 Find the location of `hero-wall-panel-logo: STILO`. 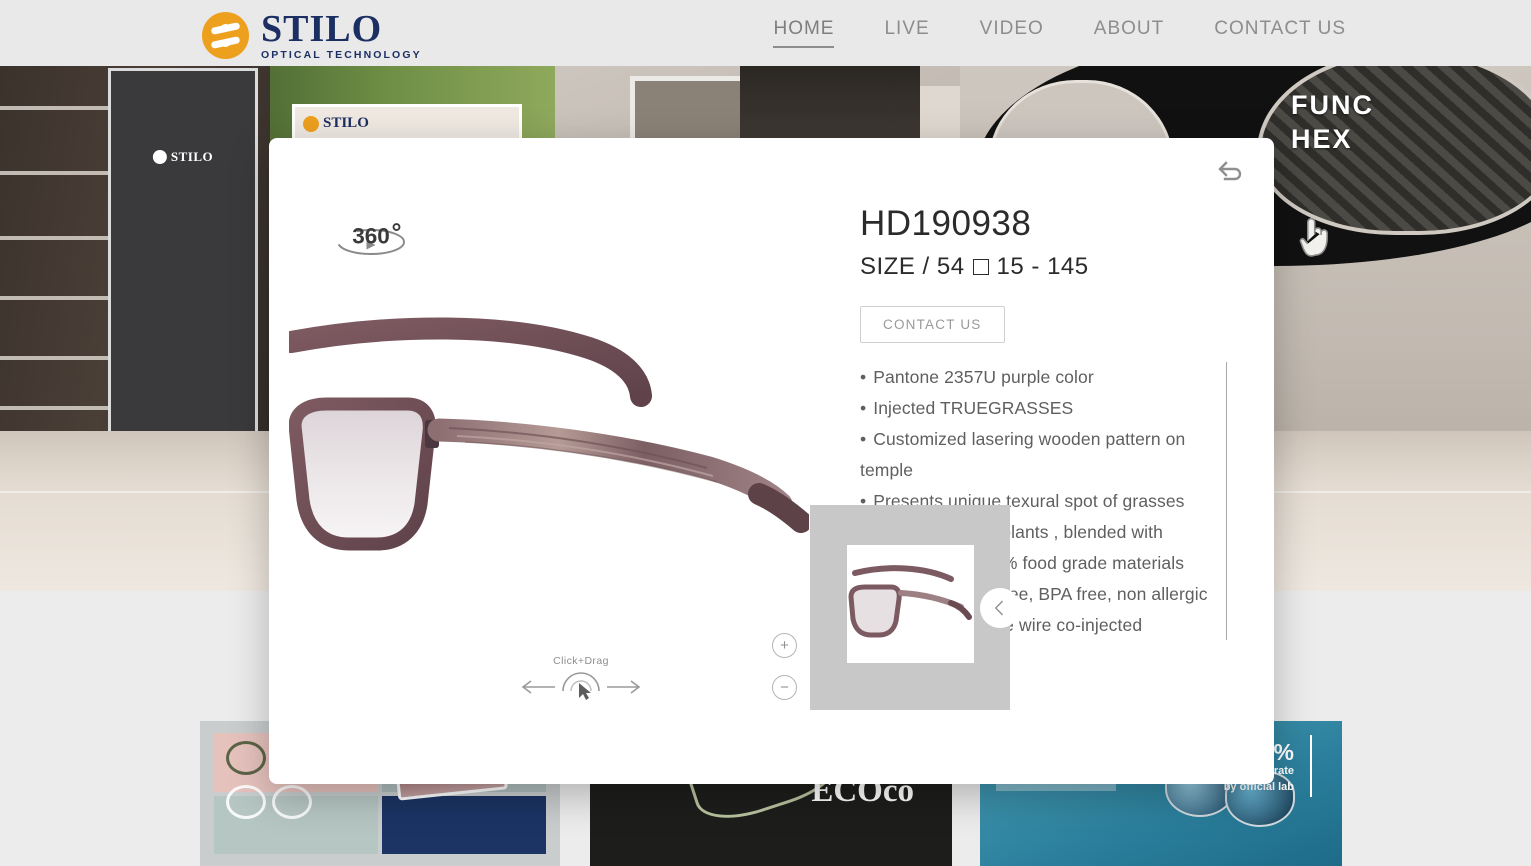

hero-wall-panel-logo: STILO is located at coordinates (183, 157).